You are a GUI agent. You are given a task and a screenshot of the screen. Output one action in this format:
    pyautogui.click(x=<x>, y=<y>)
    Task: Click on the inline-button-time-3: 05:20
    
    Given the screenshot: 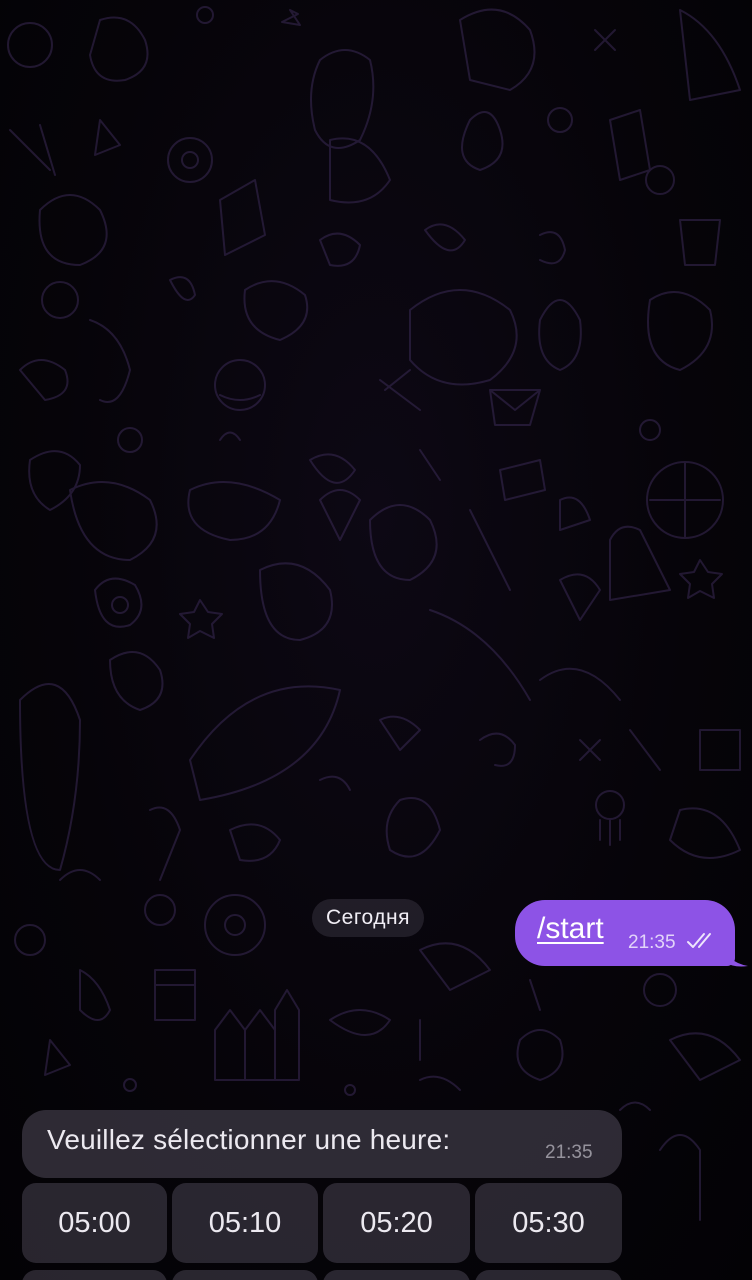 What is the action you would take?
    pyautogui.click(x=396, y=1223)
    